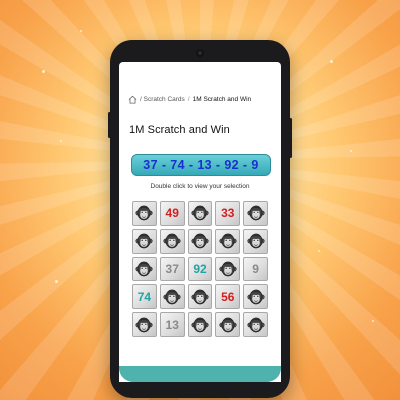  What do you see at coordinates (228, 213) in the screenshot?
I see `scratch-cell-number: 33` at bounding box center [228, 213].